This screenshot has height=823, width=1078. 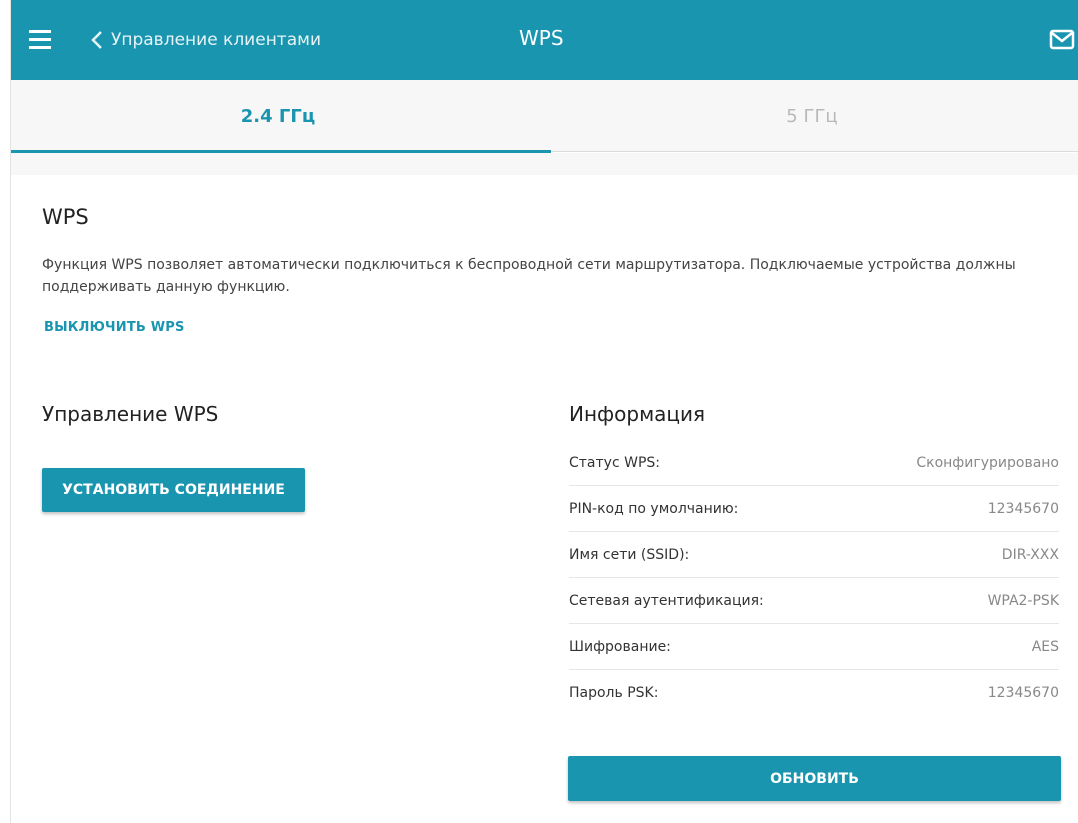 I want to click on wps-management-title: Управление WPS, so click(x=130, y=414).